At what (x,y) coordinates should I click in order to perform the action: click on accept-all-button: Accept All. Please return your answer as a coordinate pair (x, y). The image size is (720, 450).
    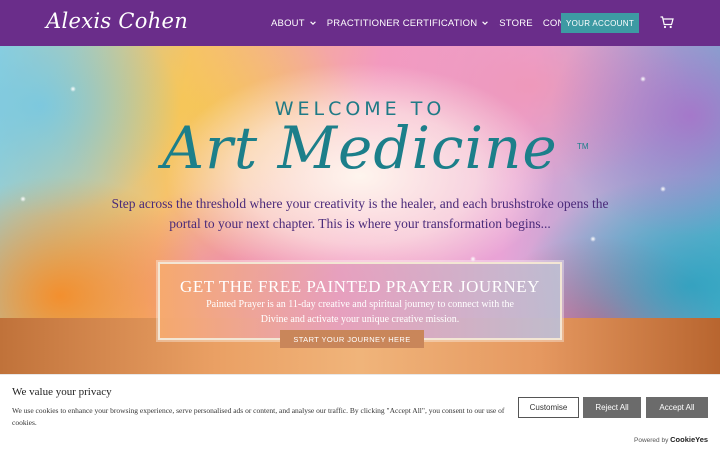
    Looking at the image, I should click on (677, 407).